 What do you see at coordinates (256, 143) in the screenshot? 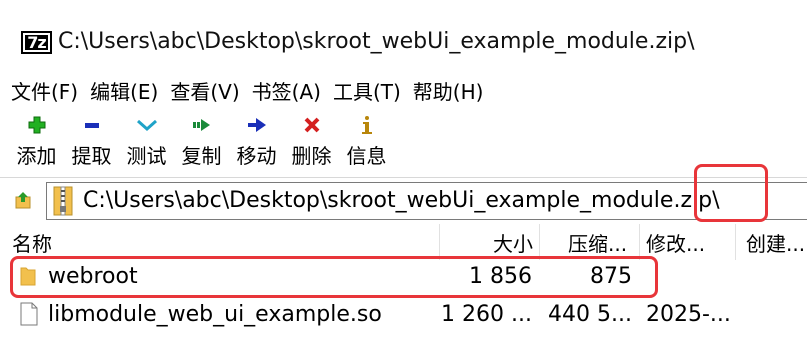
I see `move-button: 移动` at bounding box center [256, 143].